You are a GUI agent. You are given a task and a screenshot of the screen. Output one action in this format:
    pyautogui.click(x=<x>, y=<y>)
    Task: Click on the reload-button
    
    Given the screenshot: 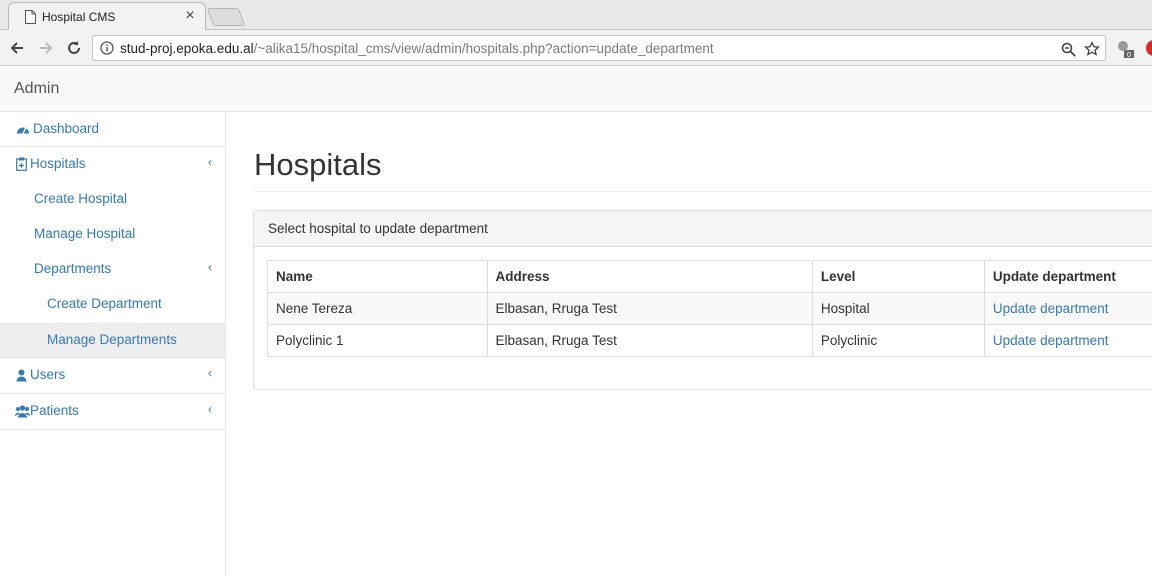 What is the action you would take?
    pyautogui.click(x=74, y=48)
    